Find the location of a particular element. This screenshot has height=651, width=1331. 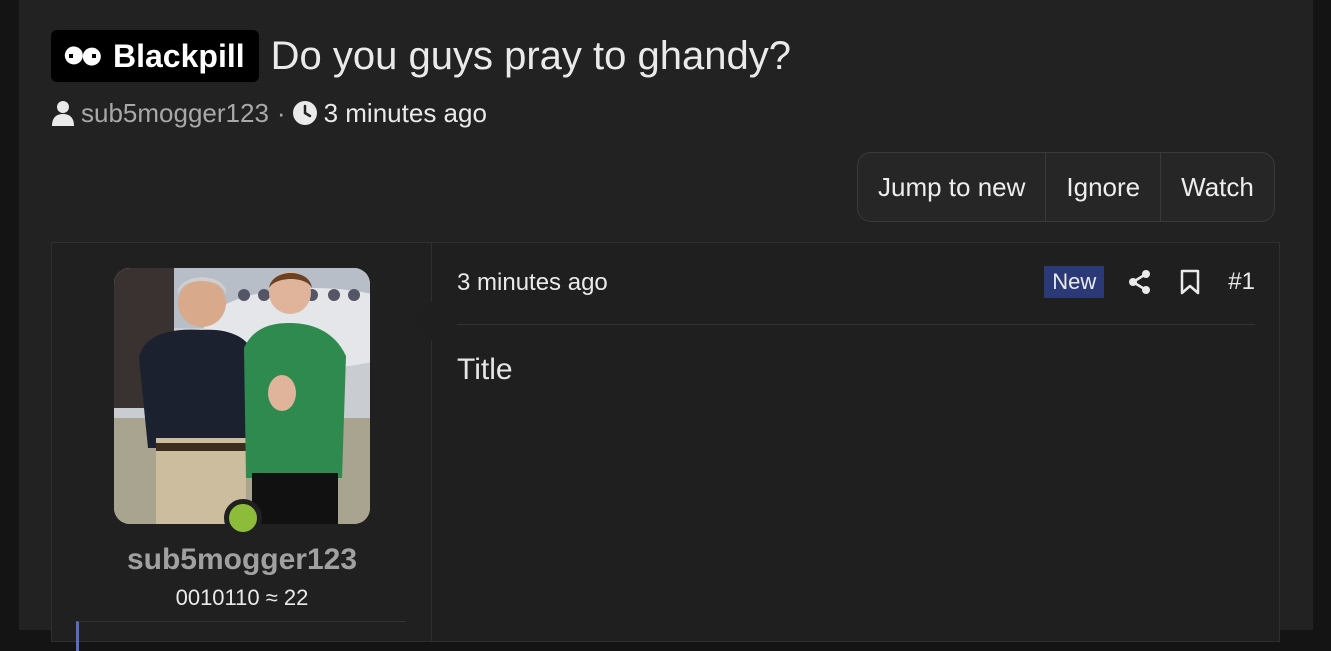

avatar-photo is located at coordinates (242, 396).